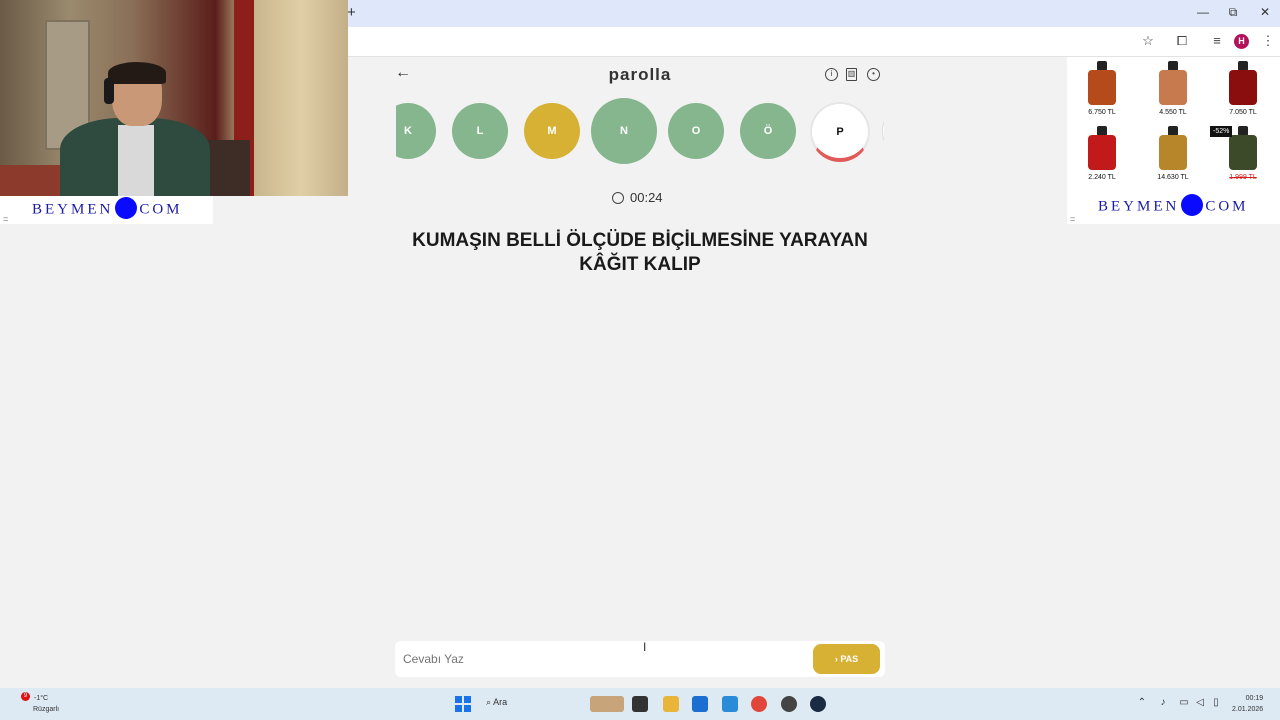 The image size is (1280, 720). What do you see at coordinates (1216, 702) in the screenshot?
I see `battery-icon: ▯` at bounding box center [1216, 702].